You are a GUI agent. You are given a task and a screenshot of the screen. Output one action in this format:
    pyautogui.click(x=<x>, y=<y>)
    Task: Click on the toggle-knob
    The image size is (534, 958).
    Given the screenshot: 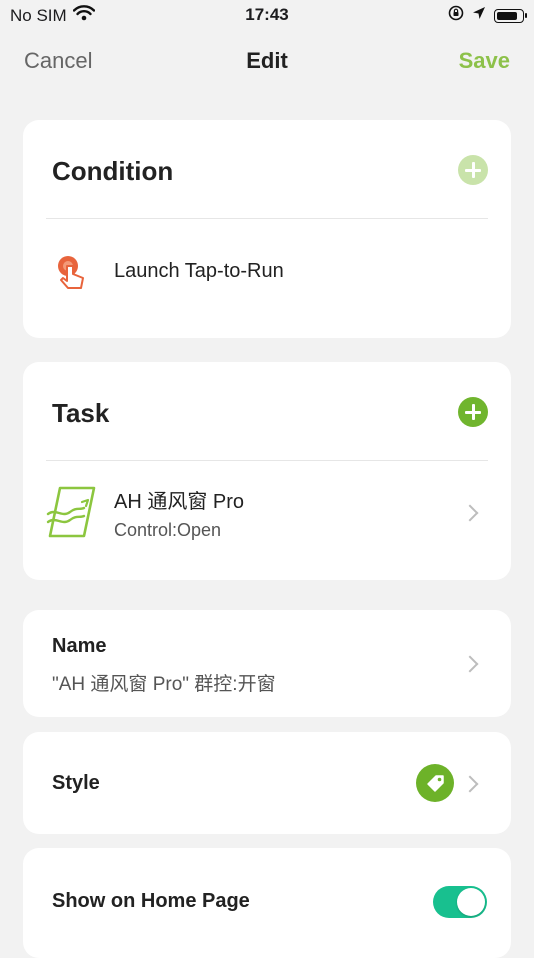 What is the action you would take?
    pyautogui.click(x=471, y=902)
    